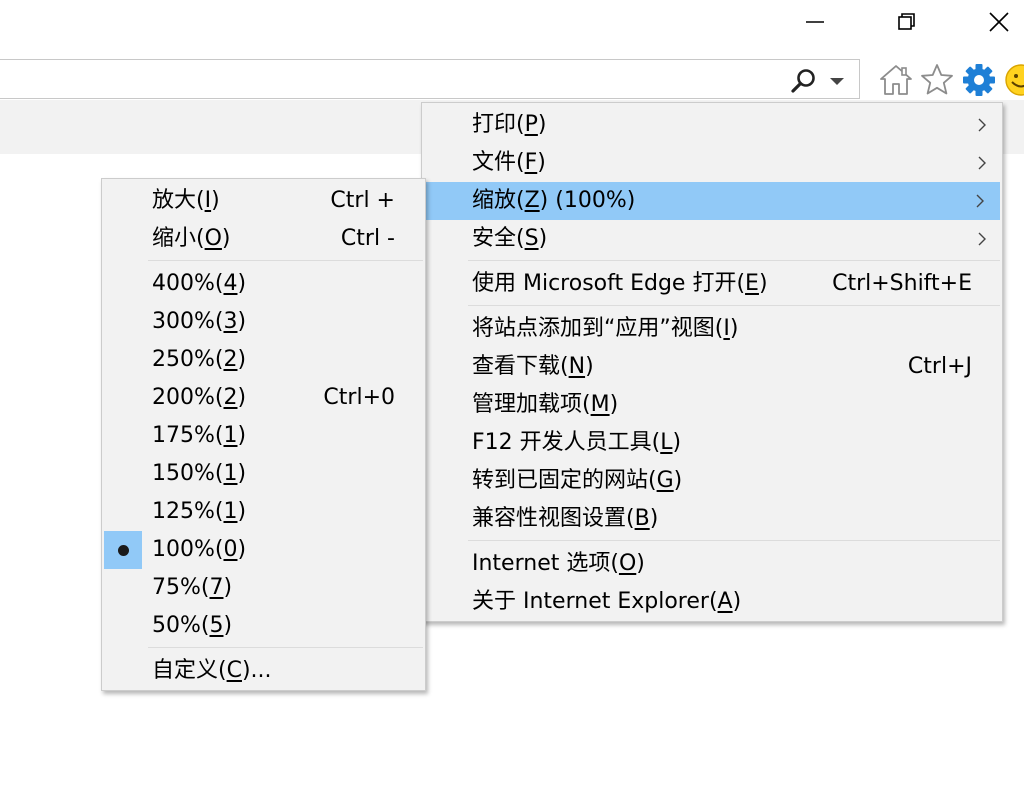 The width and height of the screenshot is (1024, 786). I want to click on menu-item-label: 打印(P), so click(509, 124).